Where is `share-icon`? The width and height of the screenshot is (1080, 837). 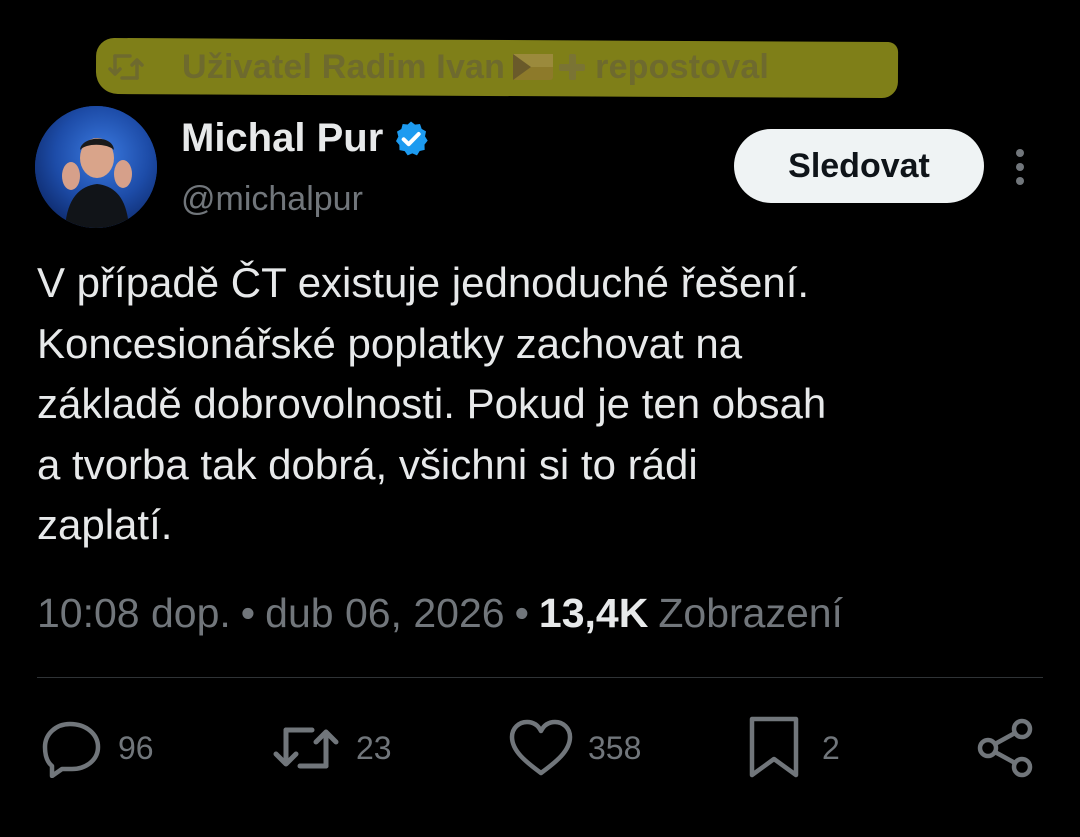
share-icon is located at coordinates (1005, 748).